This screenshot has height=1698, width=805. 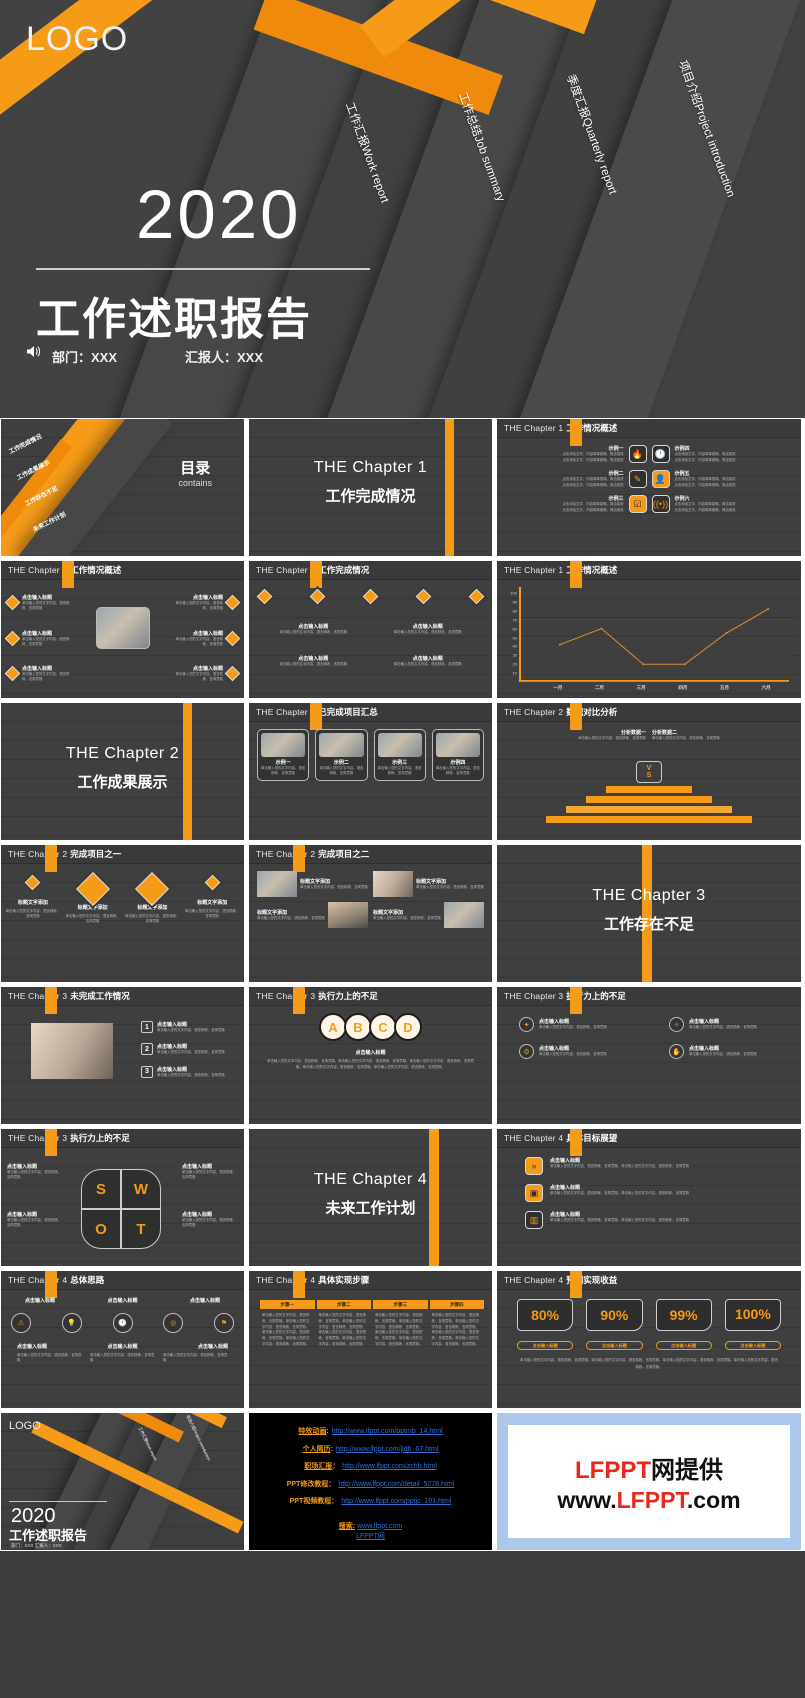 What do you see at coordinates (341, 763) in the screenshot?
I see `card-label-2: 示例二` at bounding box center [341, 763].